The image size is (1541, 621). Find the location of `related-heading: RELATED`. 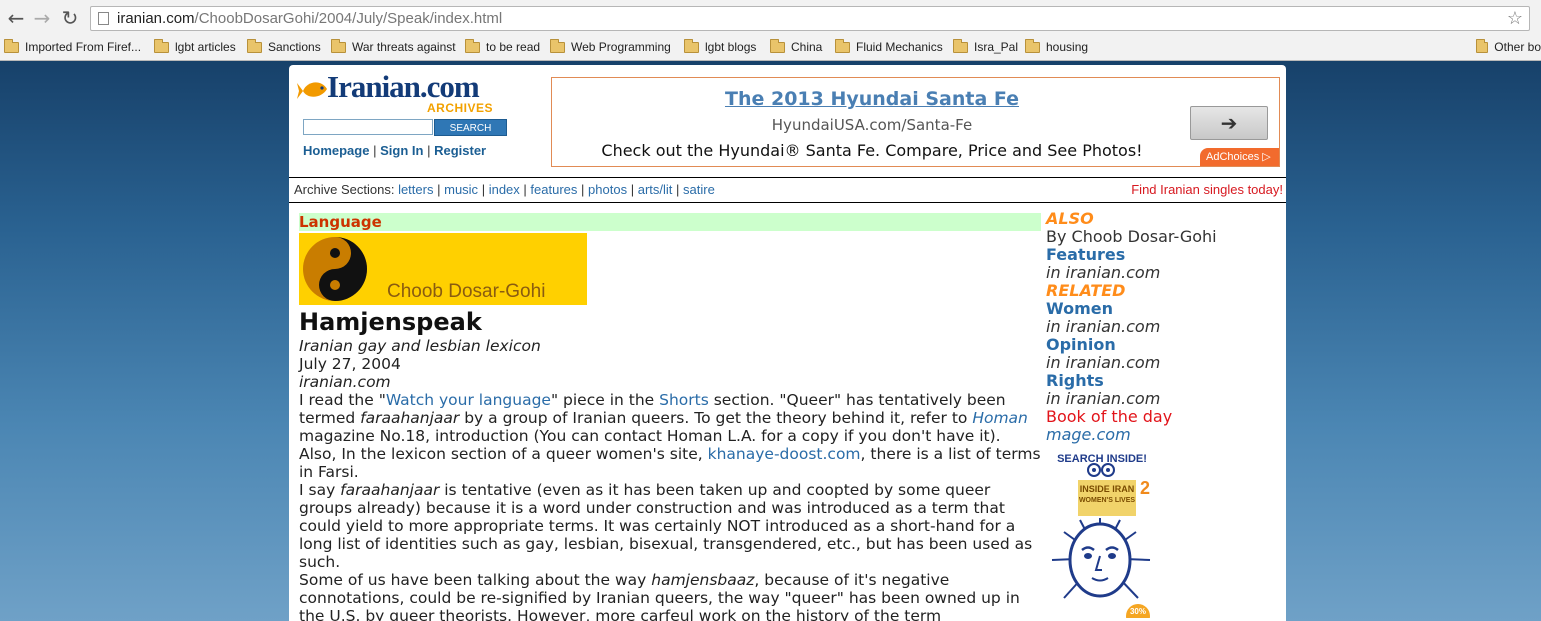

related-heading: RELATED is located at coordinates (1086, 290).